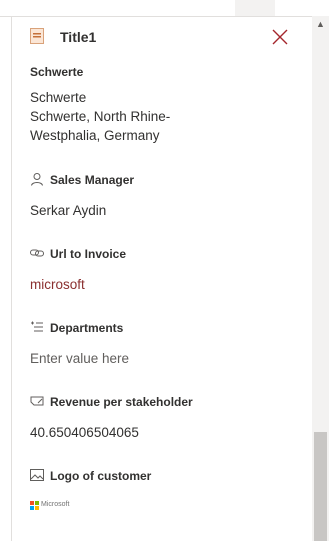  What do you see at coordinates (320, 486) in the screenshot?
I see `scrollbar-thumb` at bounding box center [320, 486].